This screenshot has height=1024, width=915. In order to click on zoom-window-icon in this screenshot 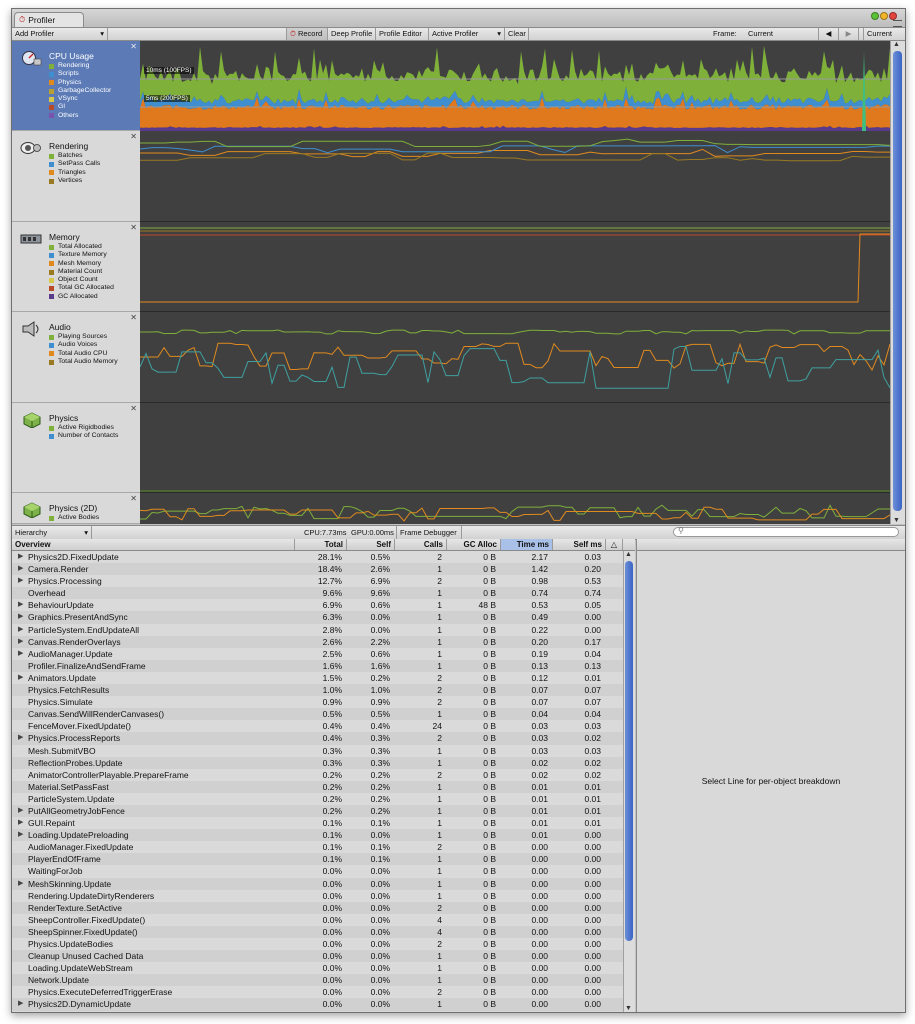, I will do `click(875, 16)`.